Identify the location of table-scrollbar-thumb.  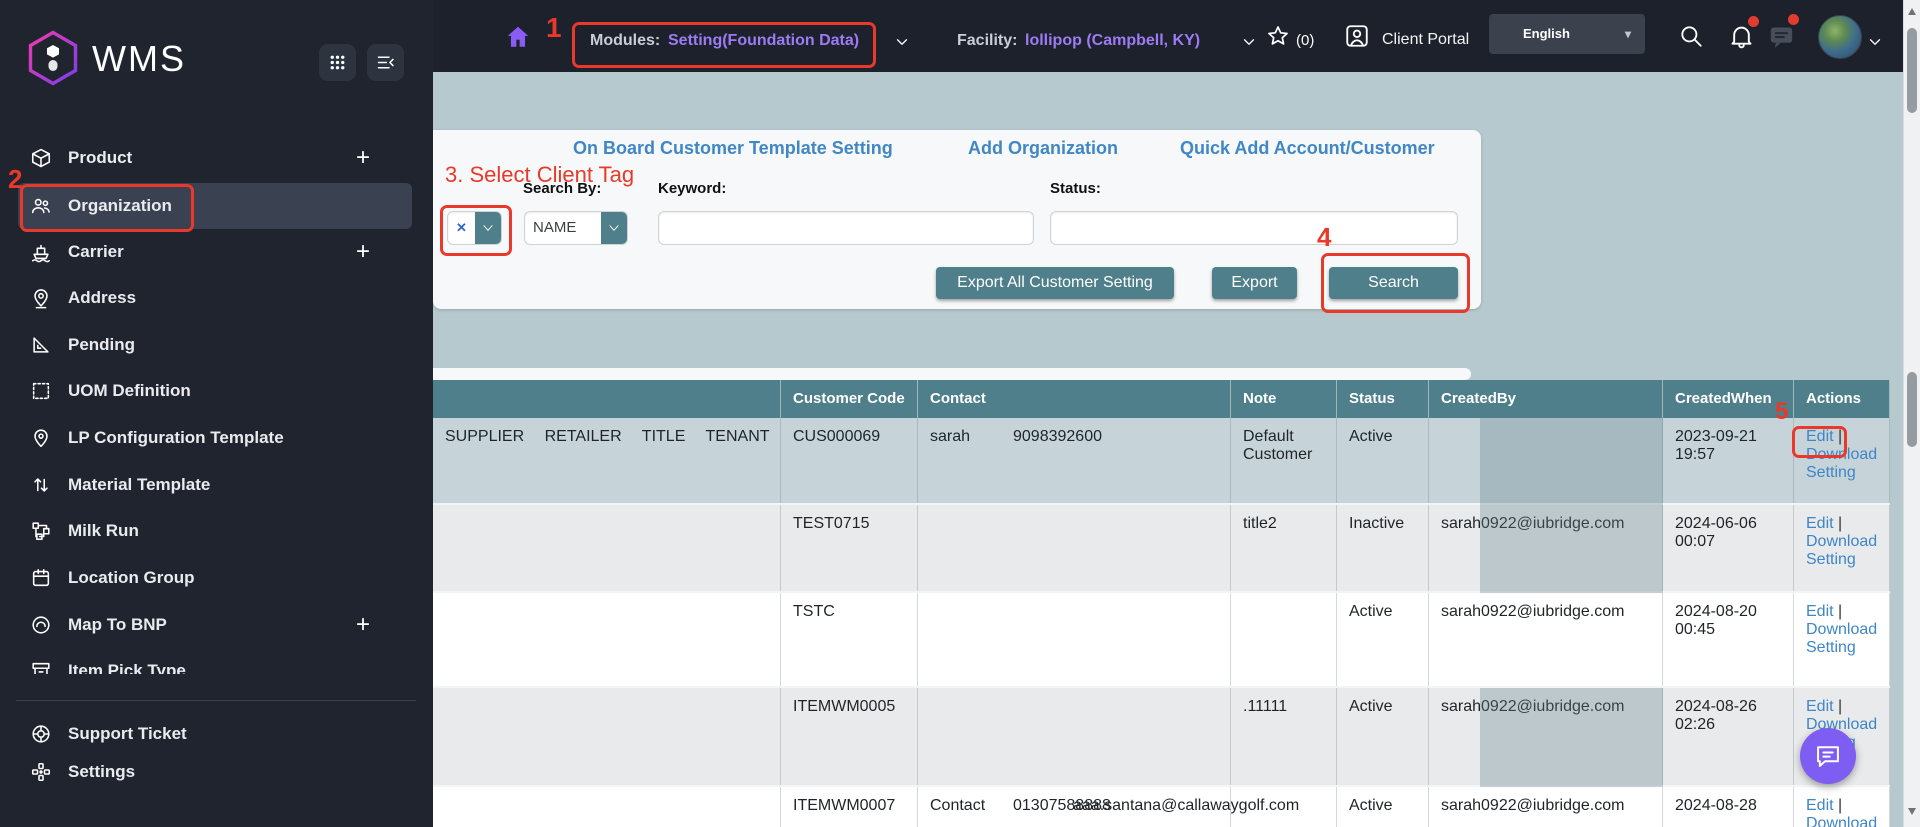
(1912, 409).